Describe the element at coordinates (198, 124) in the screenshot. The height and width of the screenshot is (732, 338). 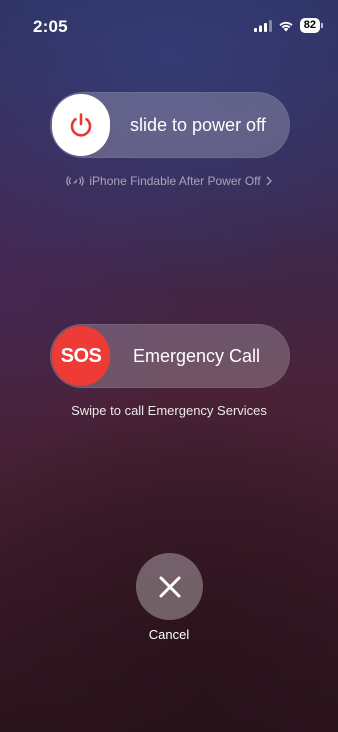
I see `power-slider-label: slide to power off` at that location.